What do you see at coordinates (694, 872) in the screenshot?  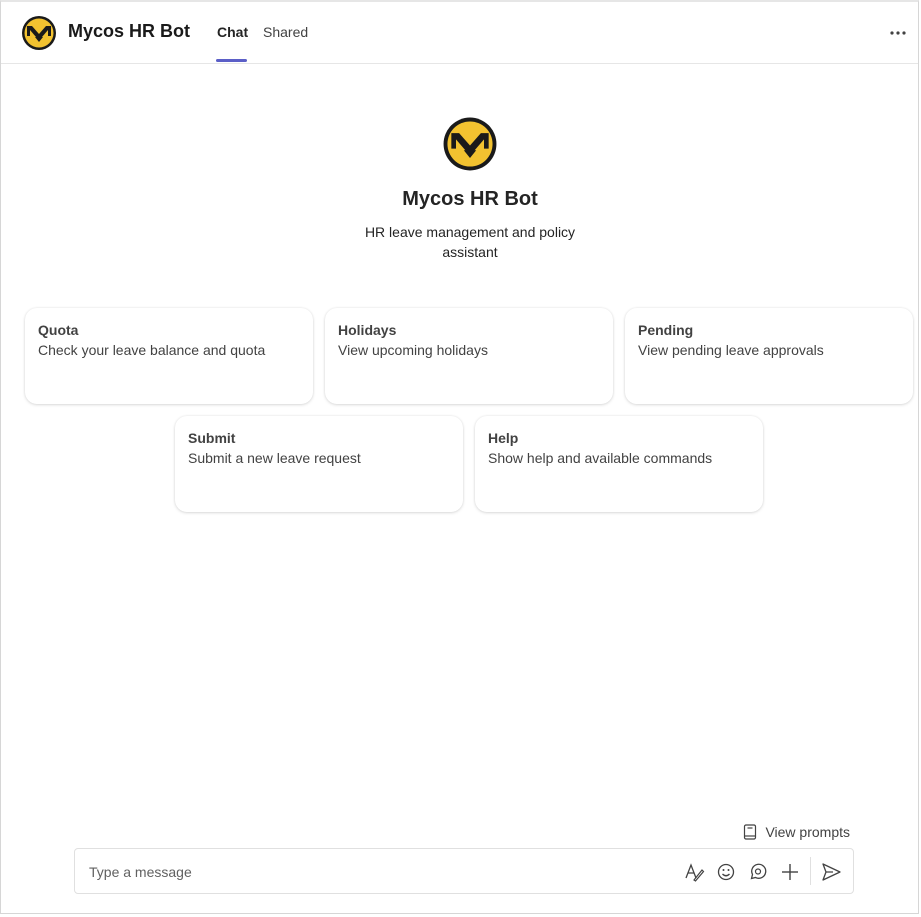 I see `format-icon` at bounding box center [694, 872].